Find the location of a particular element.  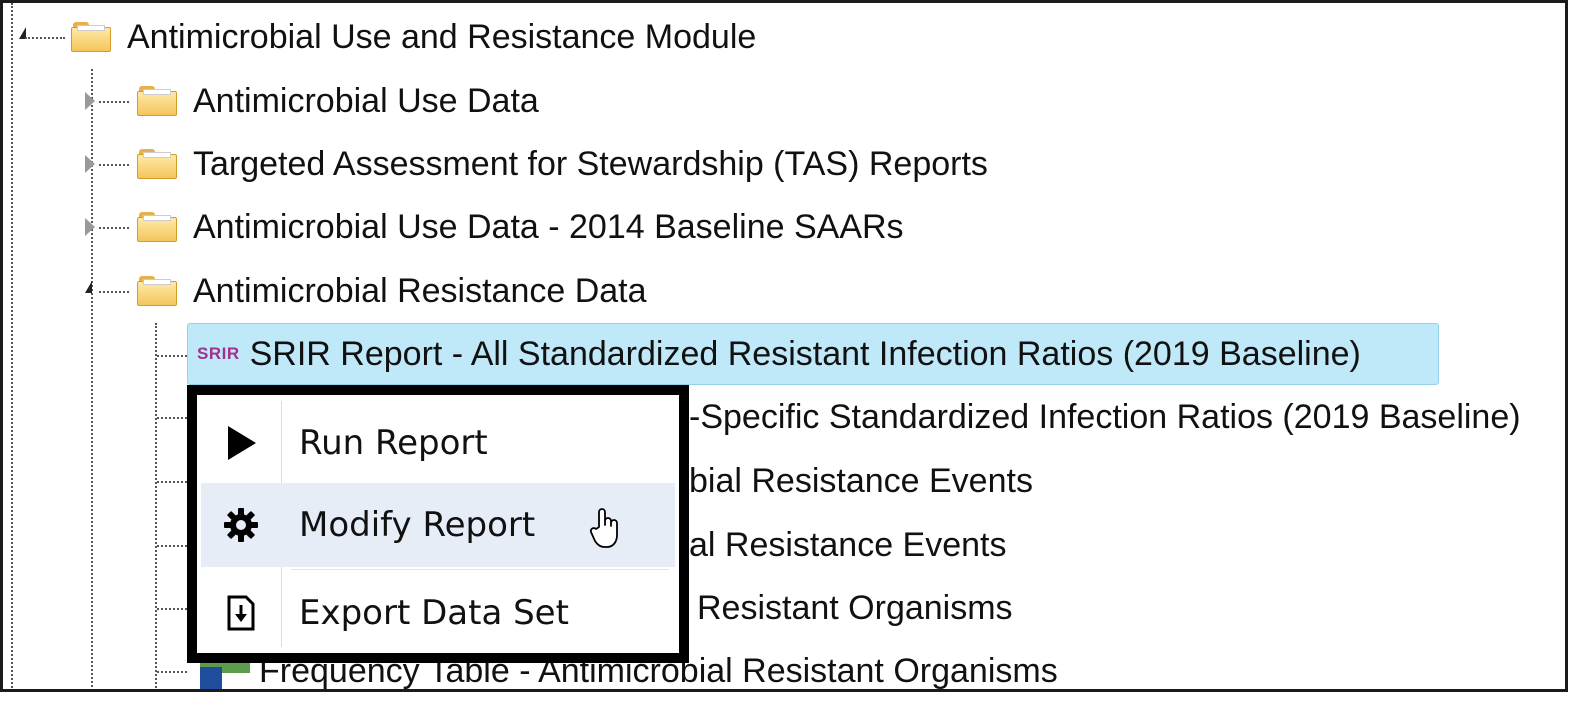

tree-node-report: bial Resistance Events is located at coordinates (861, 481).